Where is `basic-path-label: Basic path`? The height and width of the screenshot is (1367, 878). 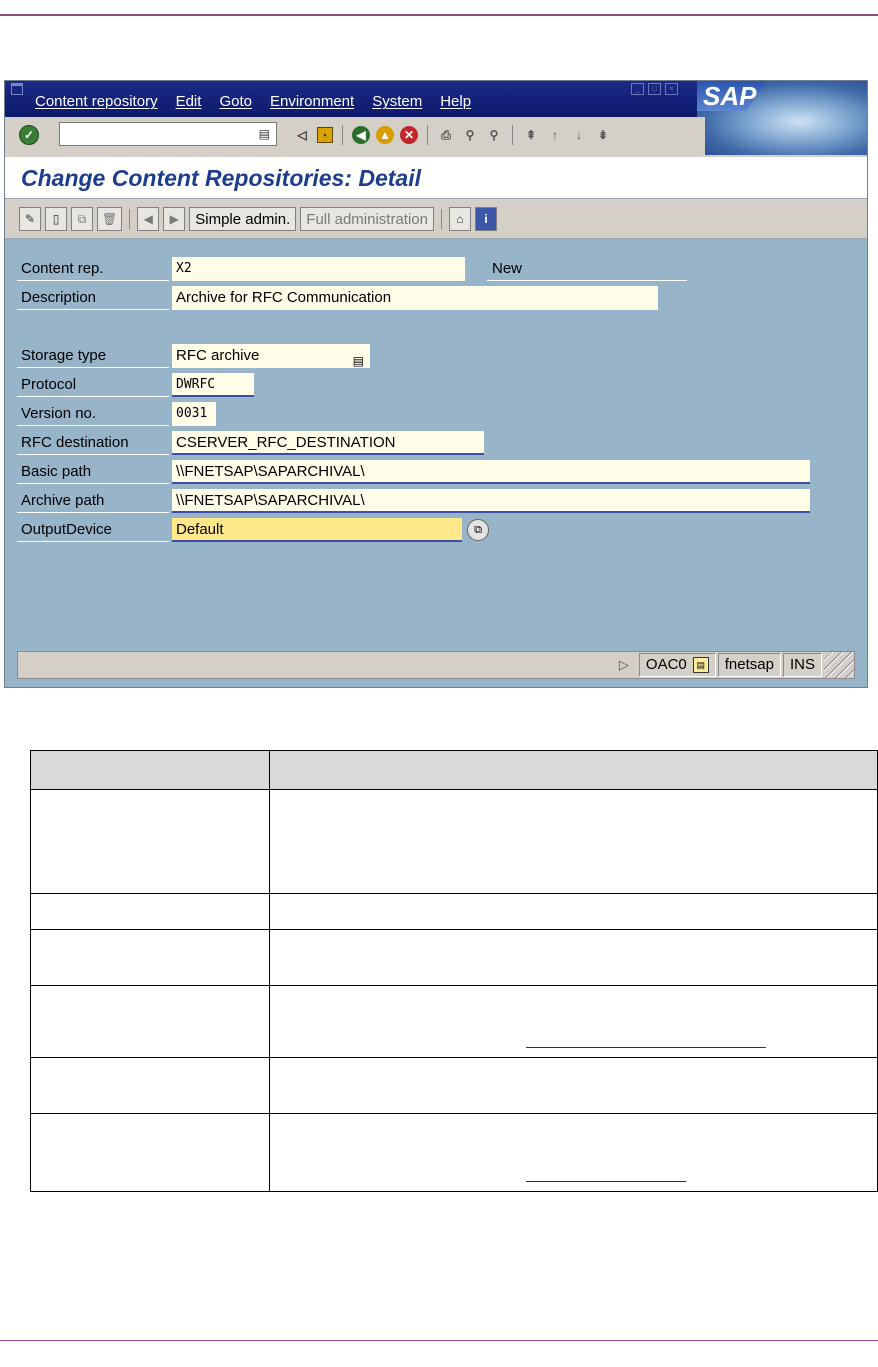 basic-path-label: Basic path is located at coordinates (93, 472).